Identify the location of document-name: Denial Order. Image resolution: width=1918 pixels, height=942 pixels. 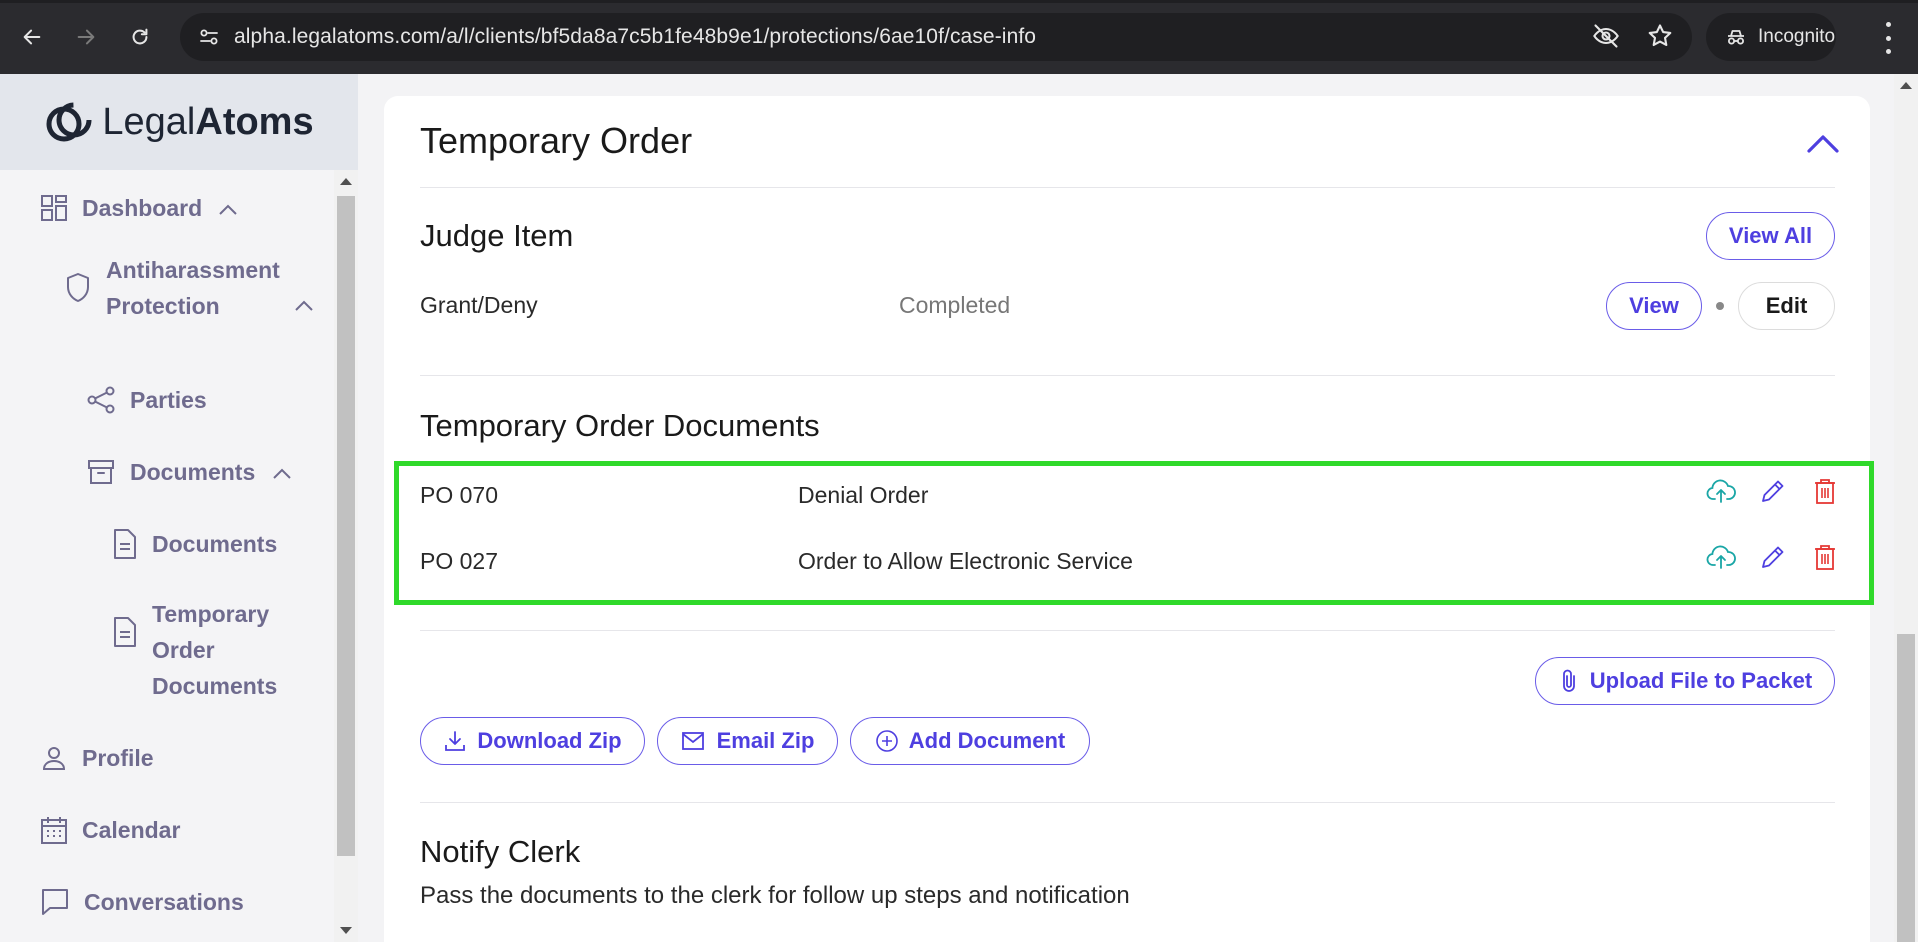
(863, 495).